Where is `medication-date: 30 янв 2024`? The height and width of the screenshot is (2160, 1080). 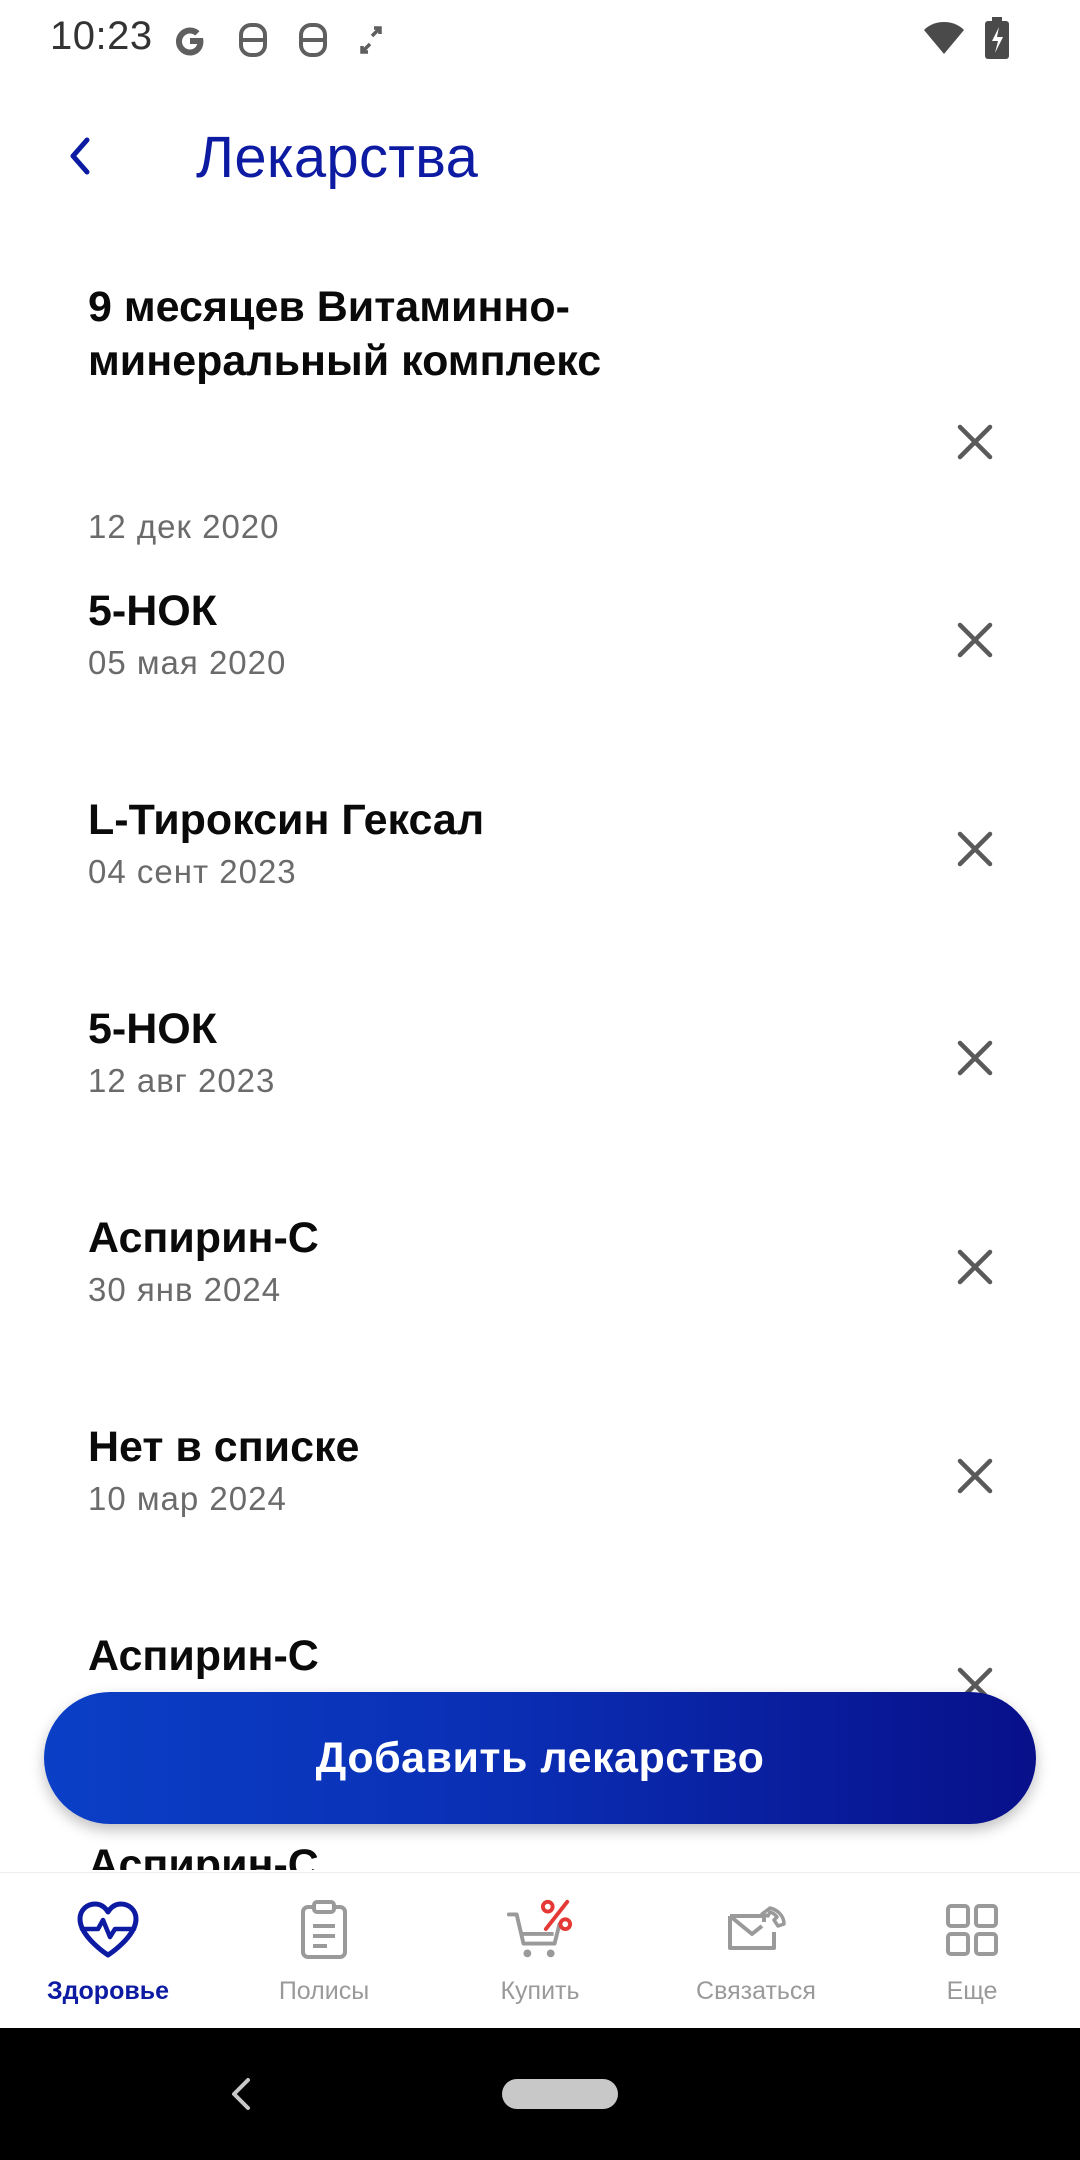 medication-date: 30 янв 2024 is located at coordinates (185, 1289).